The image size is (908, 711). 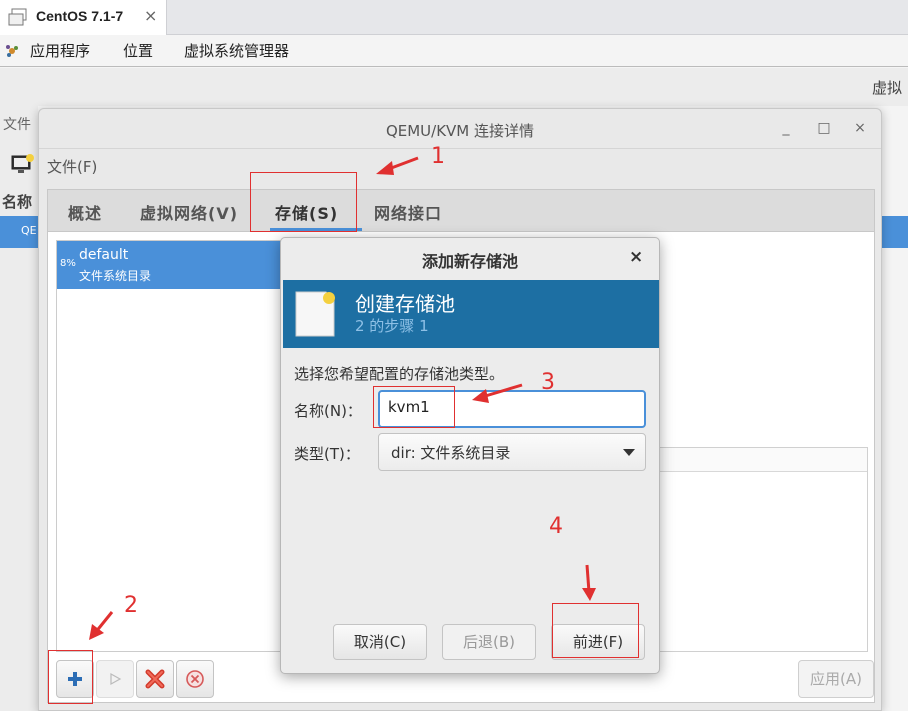 I want to click on annotation-number-2: 2, so click(x=131, y=605).